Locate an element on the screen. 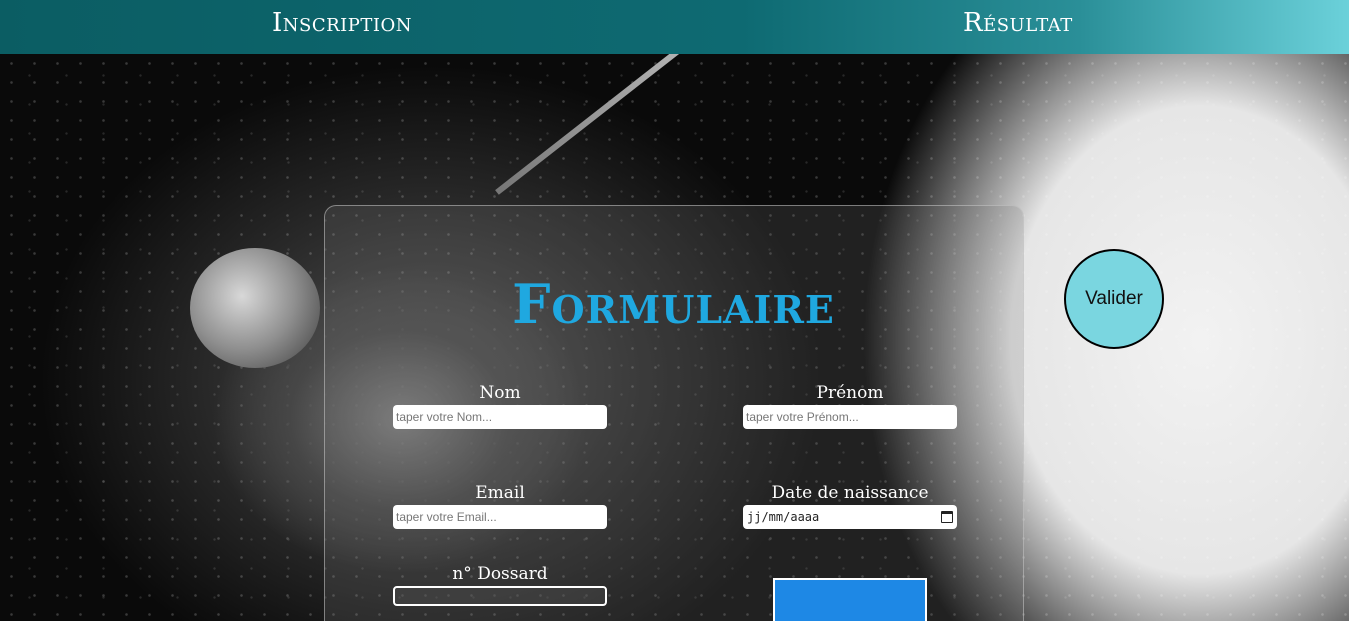 The image size is (1349, 621). nav-link-resultat: Résultat is located at coordinates (1018, 23).